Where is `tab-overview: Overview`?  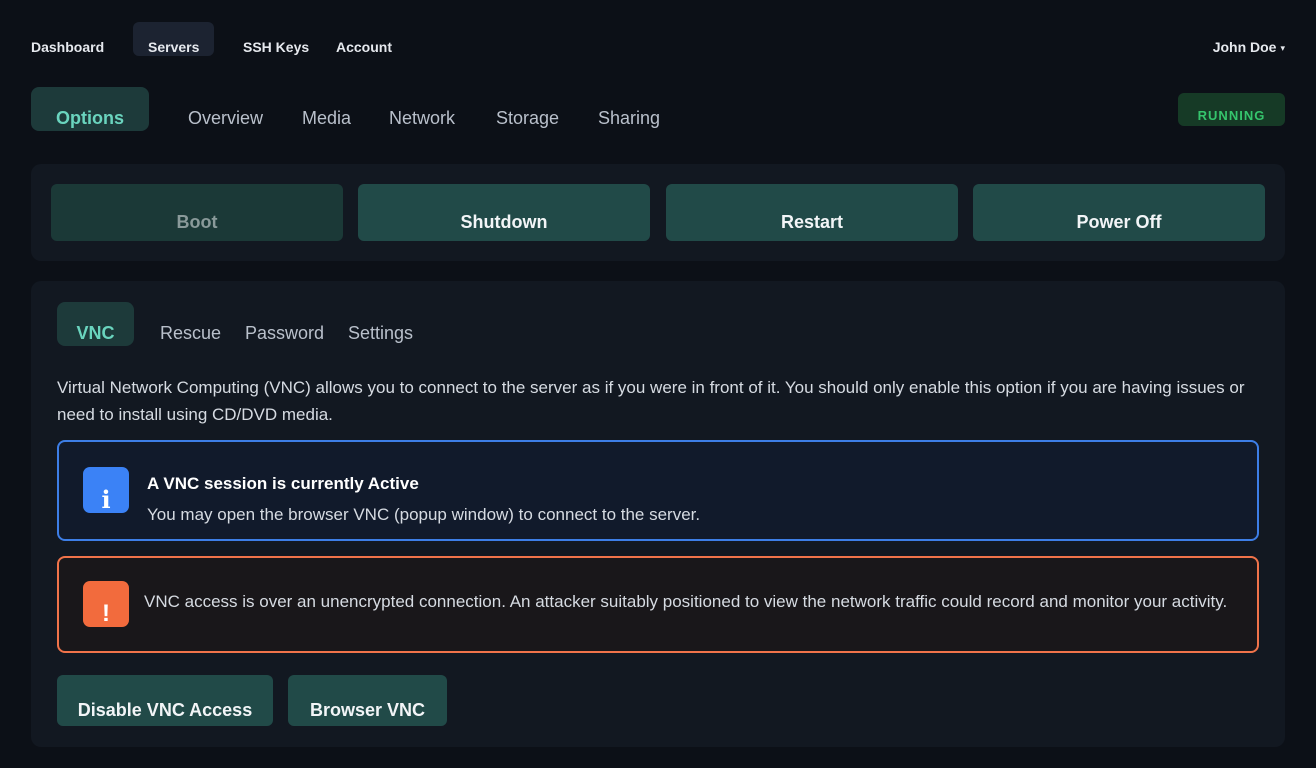
tab-overview: Overview is located at coordinates (225, 109).